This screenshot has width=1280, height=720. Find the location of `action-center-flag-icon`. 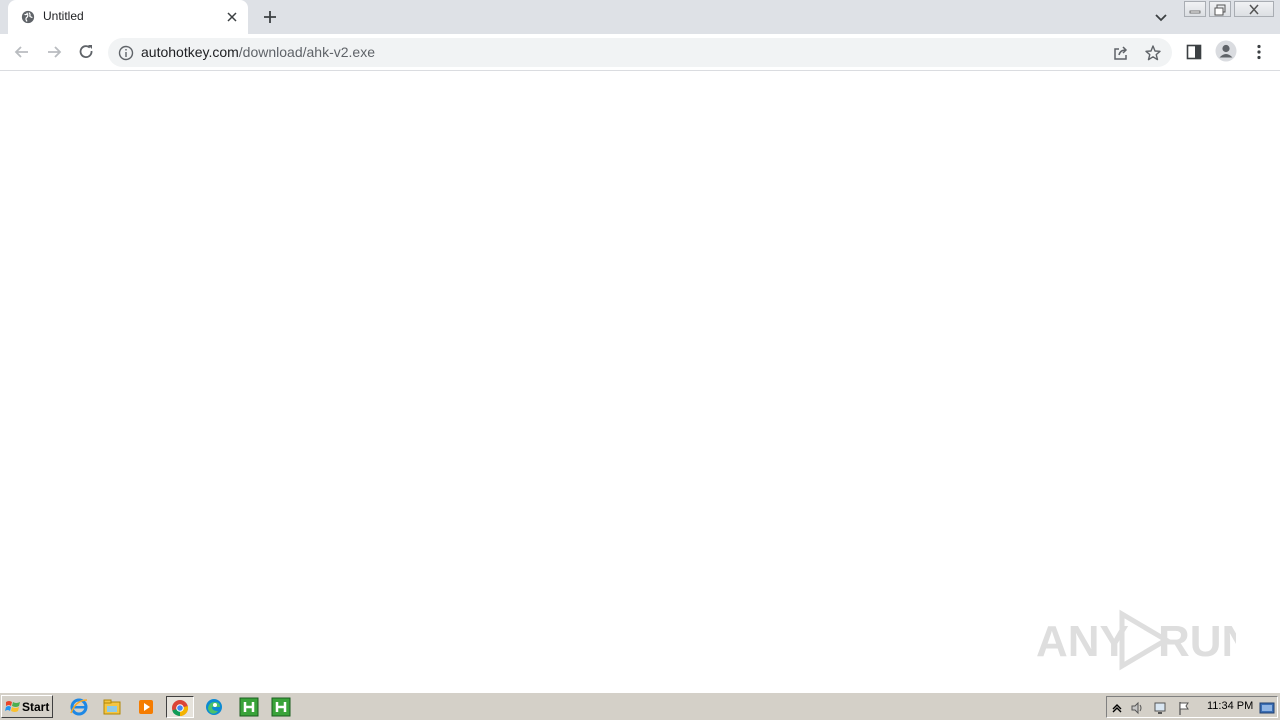

action-center-flag-icon is located at coordinates (1184, 708).